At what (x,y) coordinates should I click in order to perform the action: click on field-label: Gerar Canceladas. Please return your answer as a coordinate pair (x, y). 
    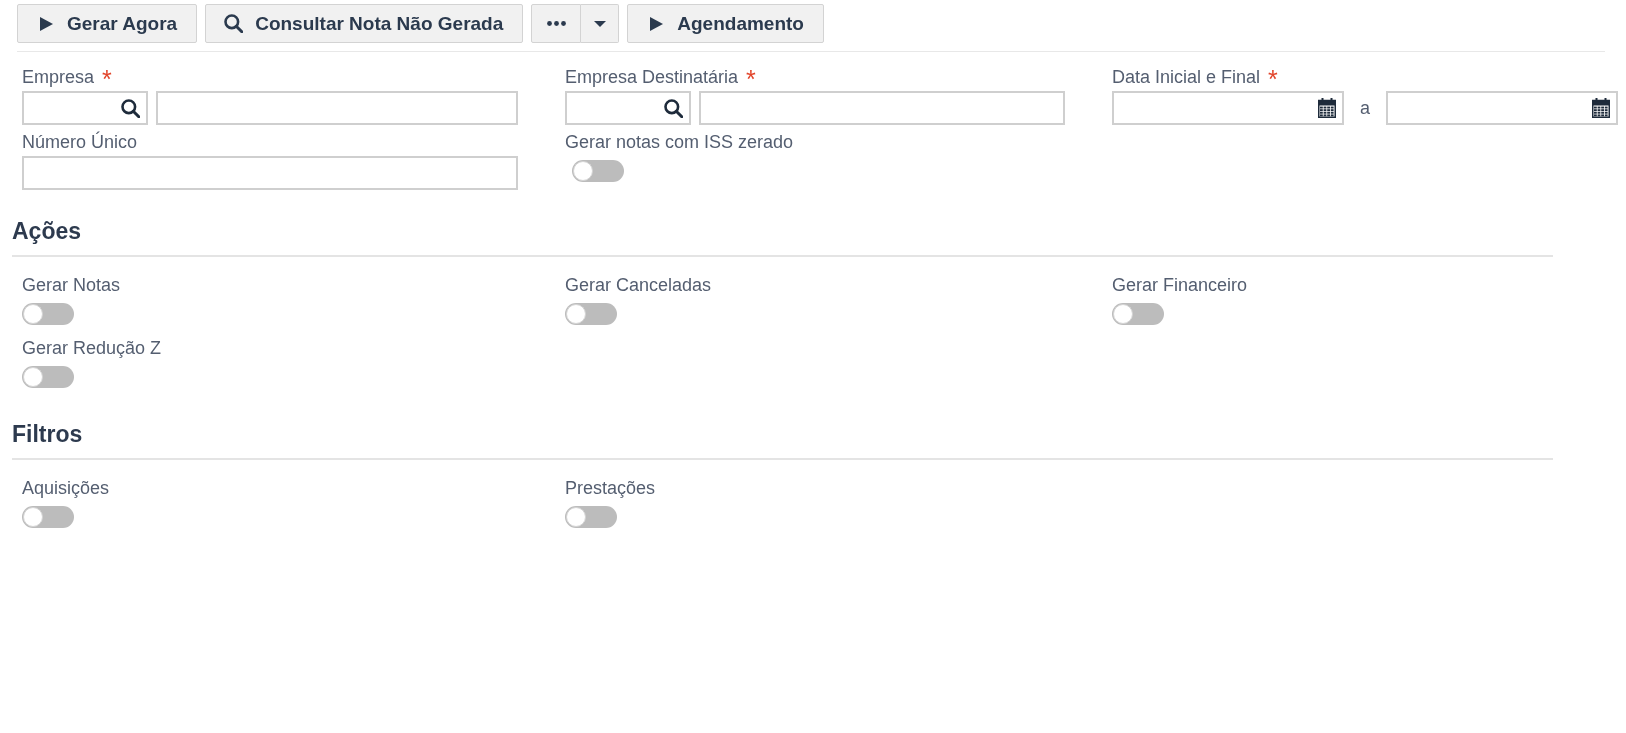
    Looking at the image, I should click on (638, 285).